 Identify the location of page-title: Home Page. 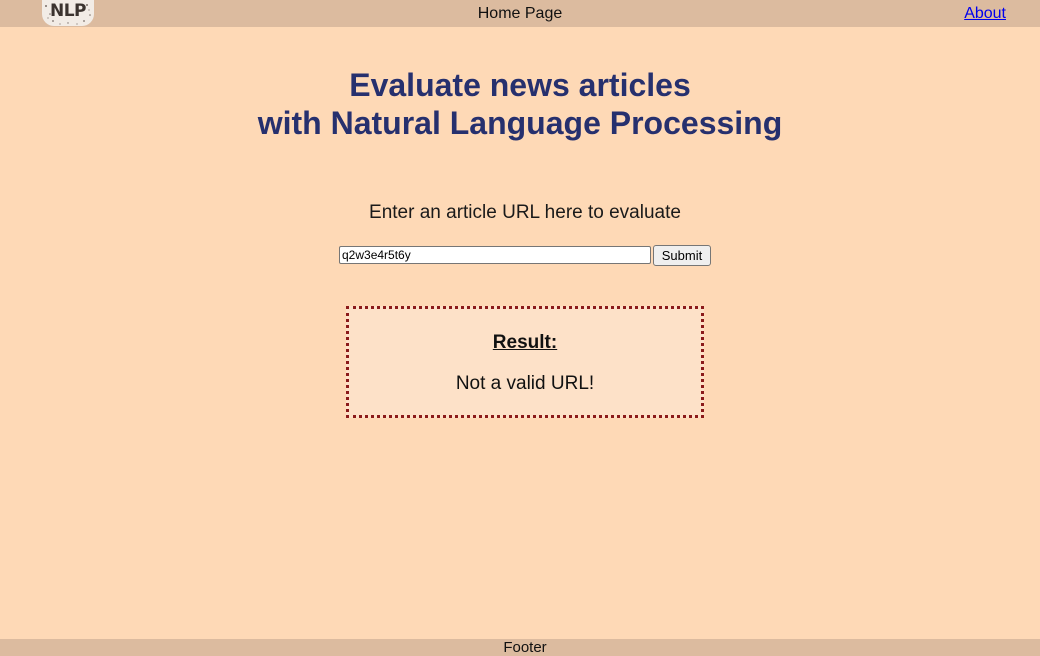
(520, 13).